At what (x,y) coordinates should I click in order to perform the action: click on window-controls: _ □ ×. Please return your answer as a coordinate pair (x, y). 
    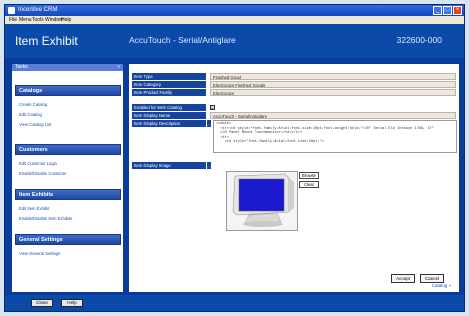
    Looking at the image, I should click on (447, 10).